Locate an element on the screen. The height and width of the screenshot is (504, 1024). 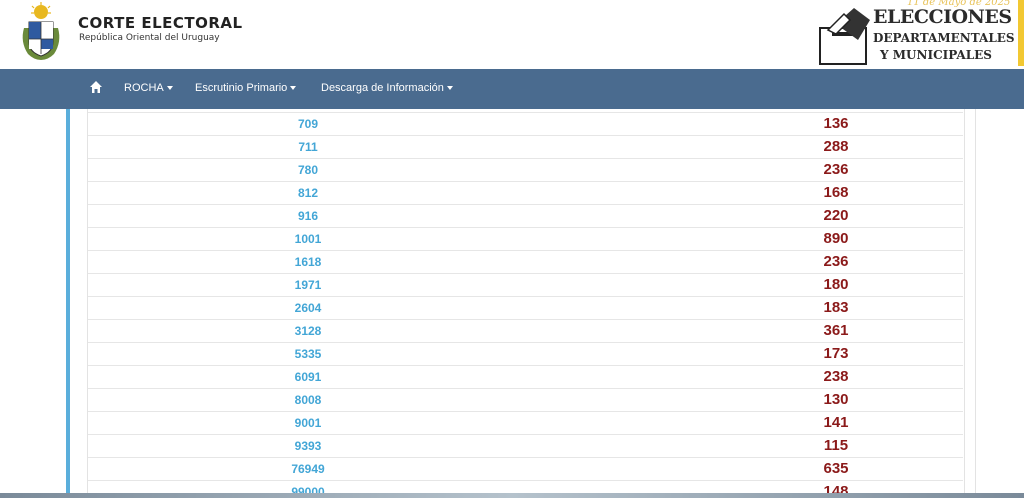
table-row: 8008 130 is located at coordinates (525, 400).